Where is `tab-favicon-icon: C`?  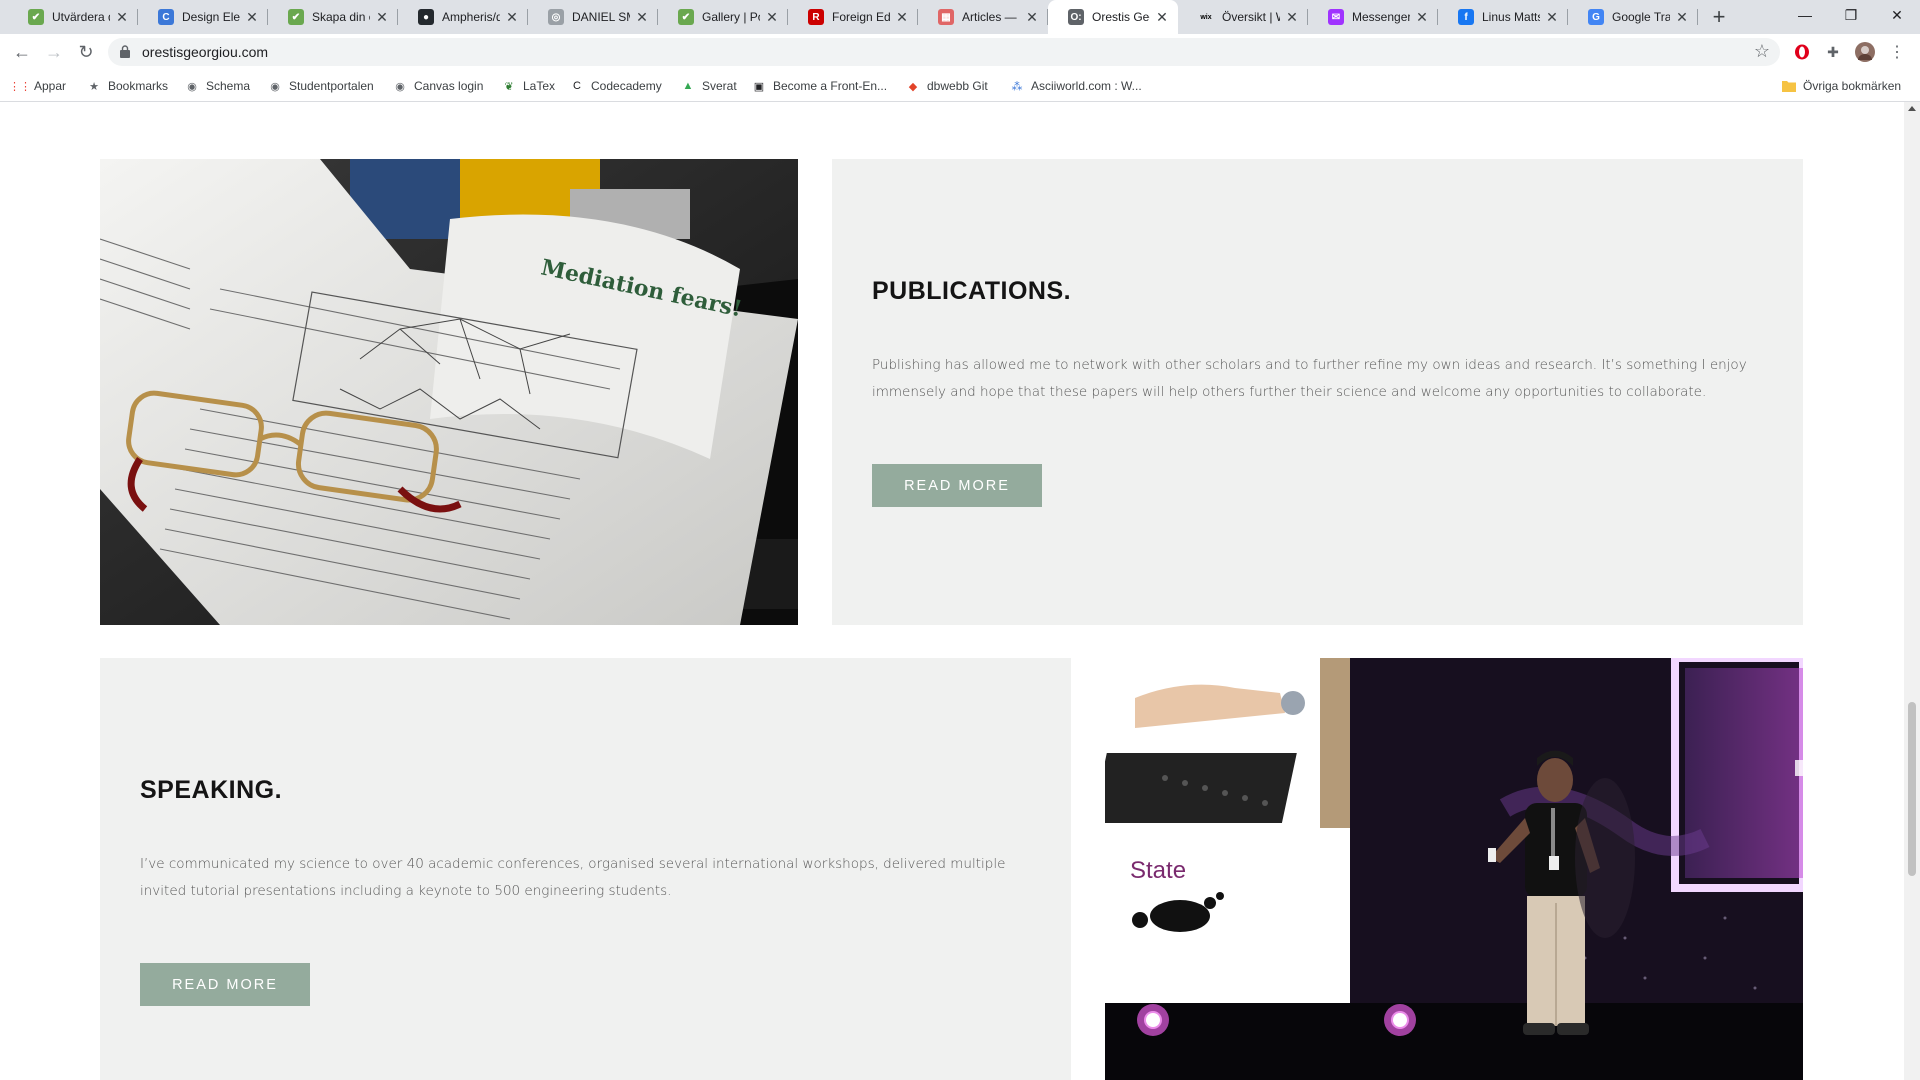
tab-favicon-icon: C is located at coordinates (166, 17).